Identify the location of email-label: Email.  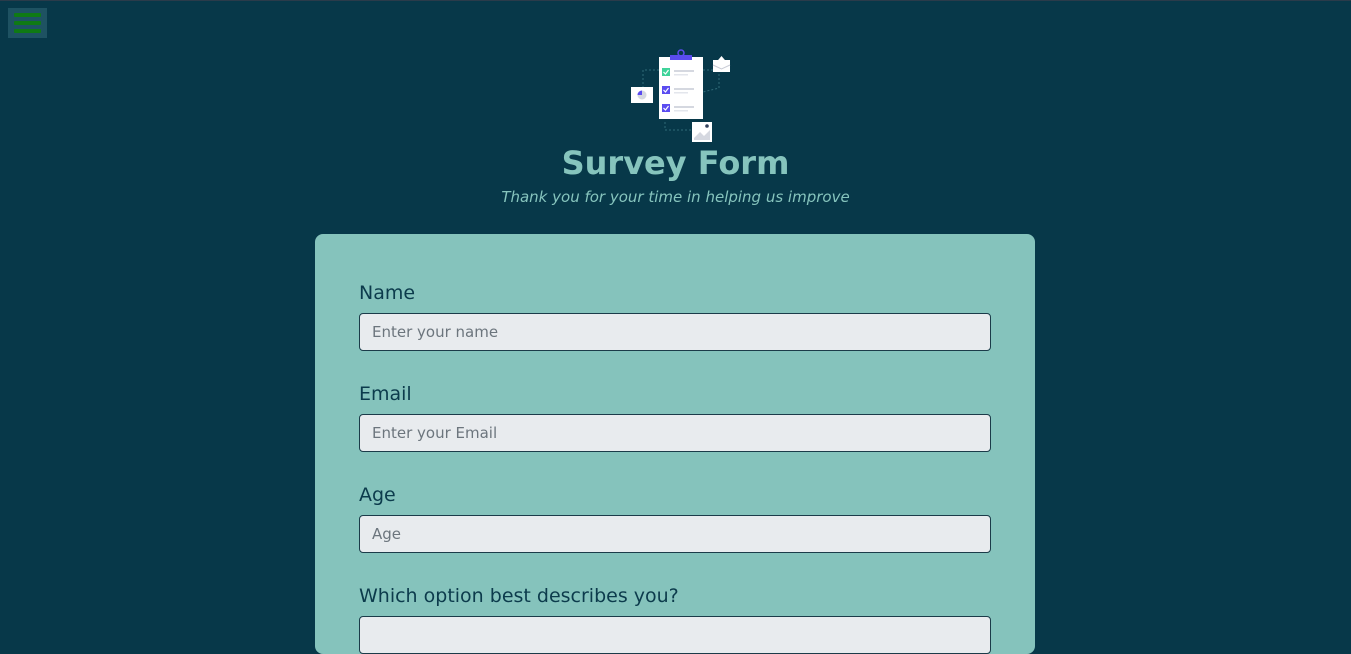
(385, 394).